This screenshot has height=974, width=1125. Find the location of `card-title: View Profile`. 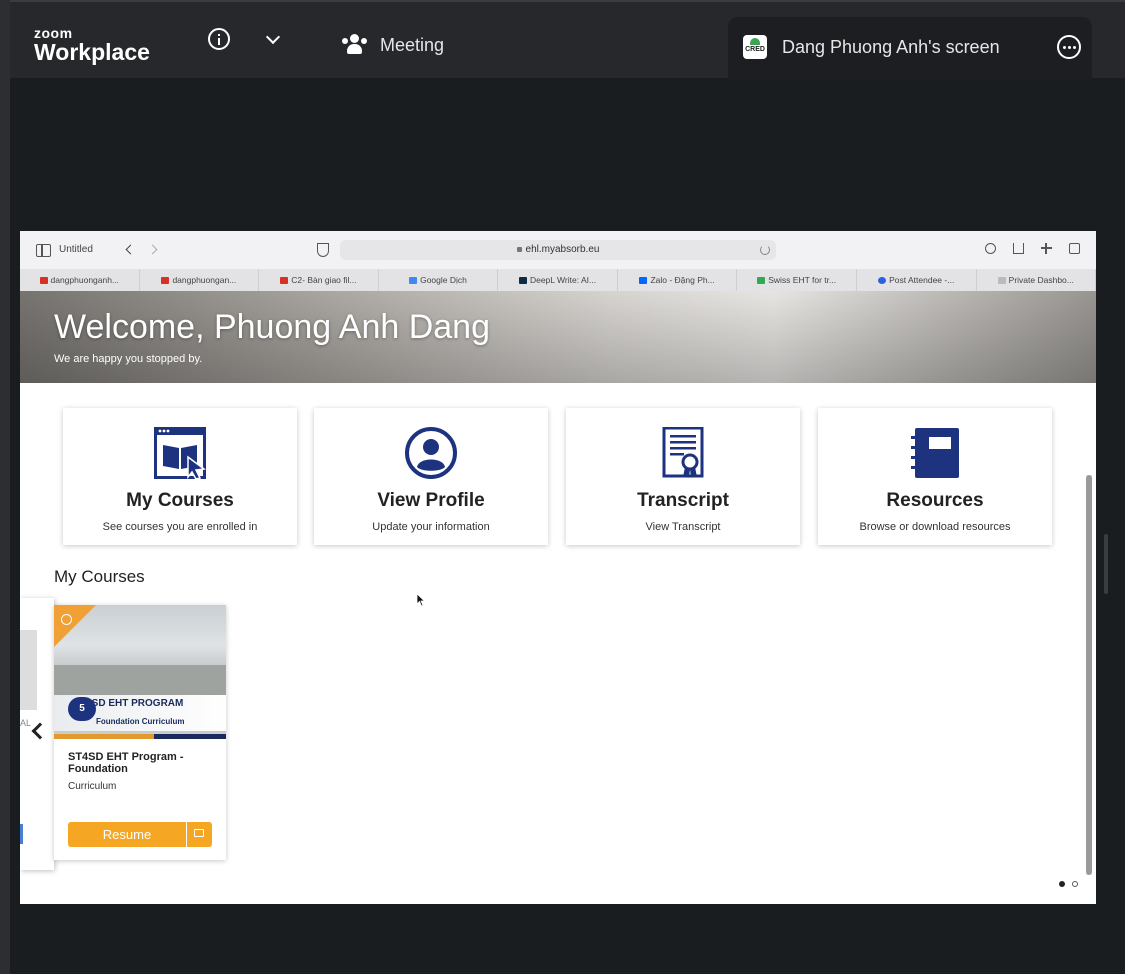

card-title: View Profile is located at coordinates (431, 500).